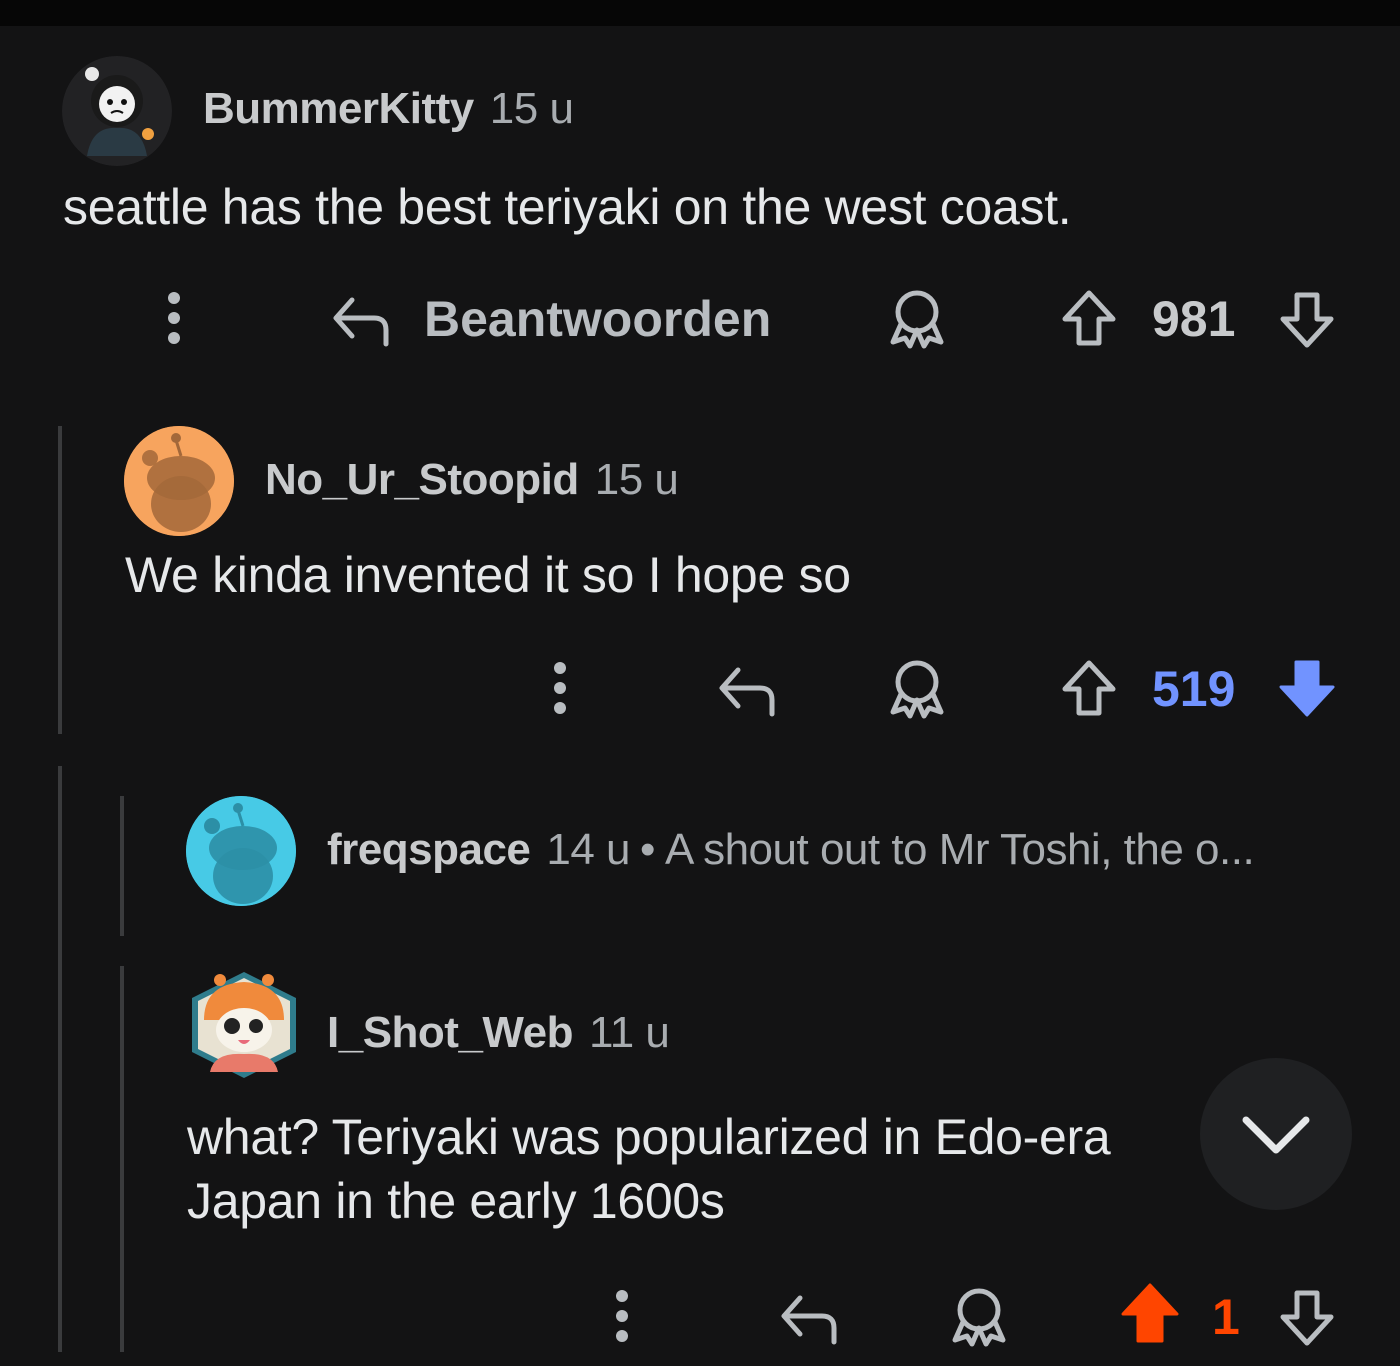 This screenshot has height=1366, width=1400. I want to click on avatar-freqspace, so click(241, 851).